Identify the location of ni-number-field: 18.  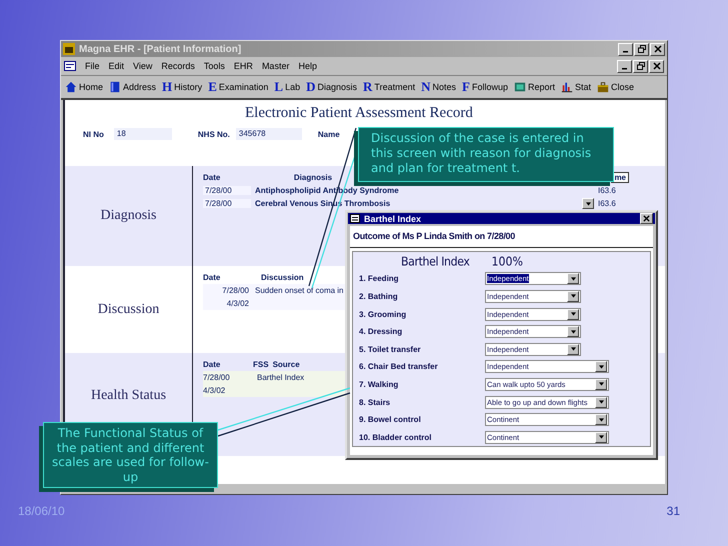
(143, 134).